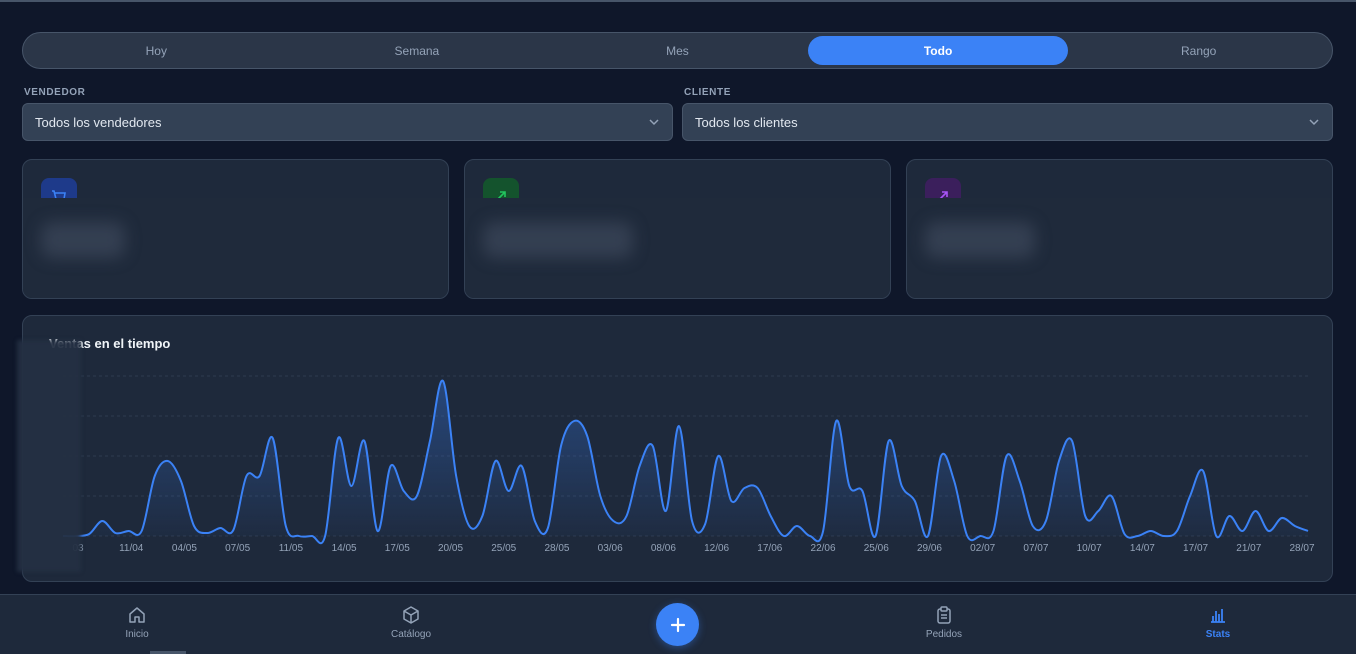  I want to click on x-tick-label: 07/07, so click(1035, 548).